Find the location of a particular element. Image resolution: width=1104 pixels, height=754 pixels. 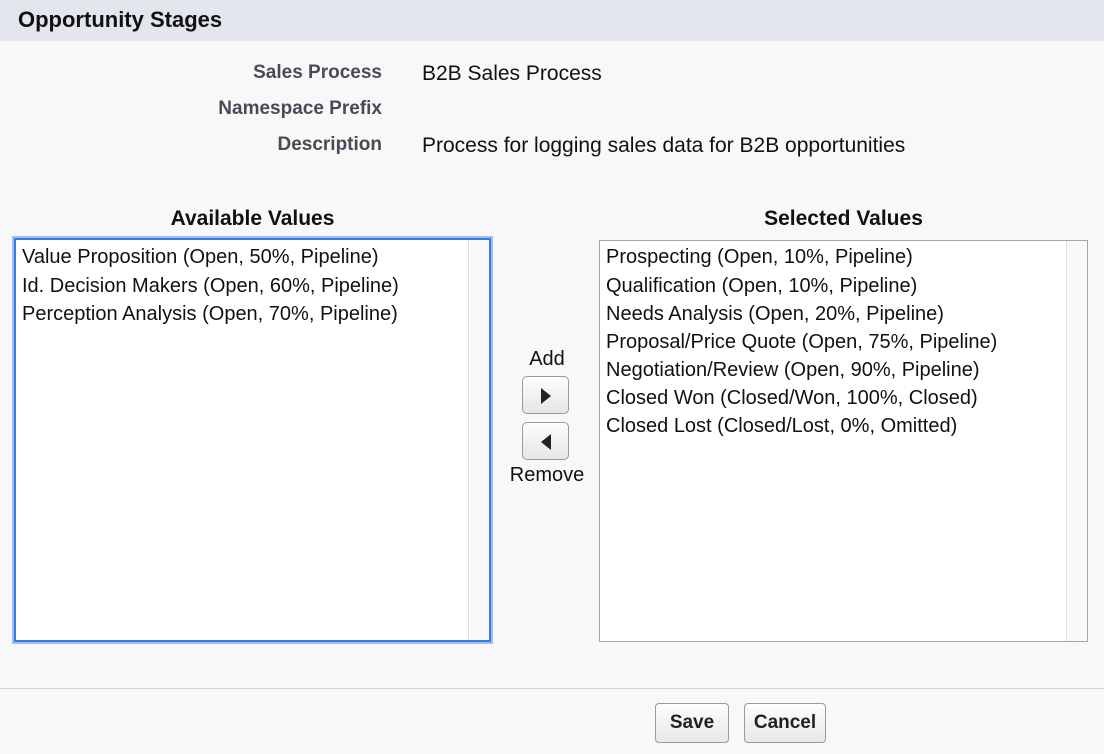

selected-option: Closed Lost (Closed/Lost, 0%, Omitted) is located at coordinates (781, 426).